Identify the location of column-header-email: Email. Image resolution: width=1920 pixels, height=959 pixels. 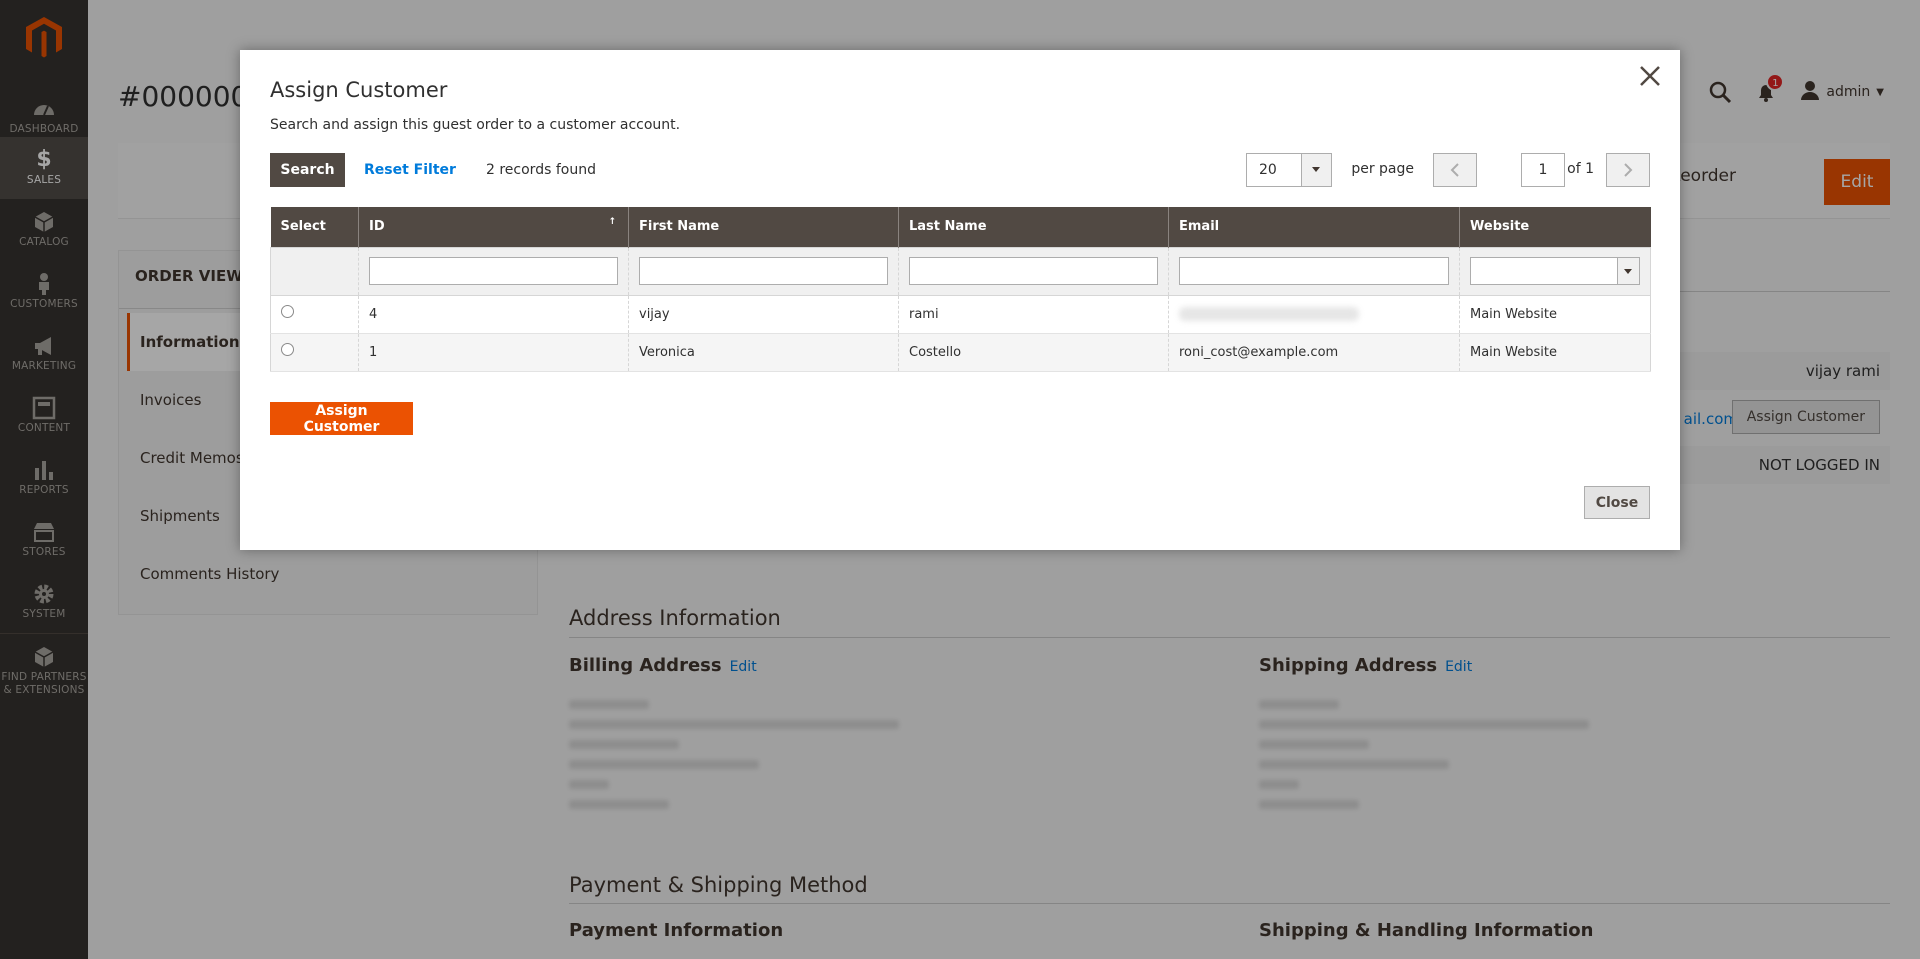
(1314, 227).